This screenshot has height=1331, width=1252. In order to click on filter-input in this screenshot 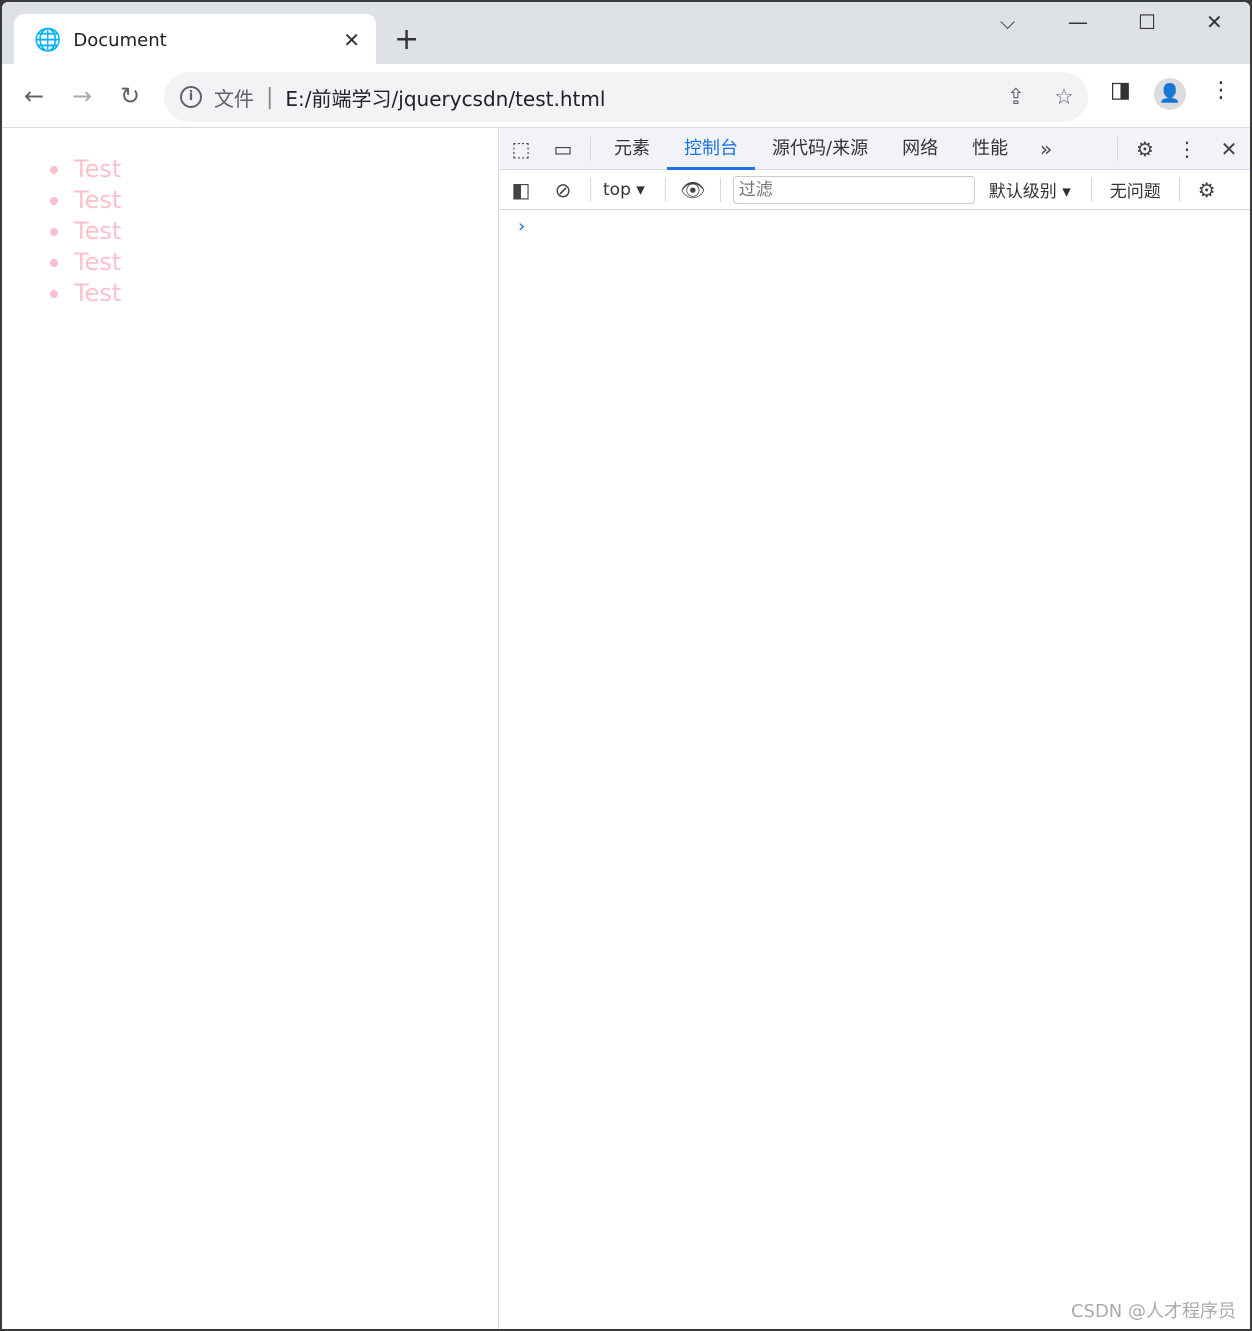, I will do `click(853, 189)`.